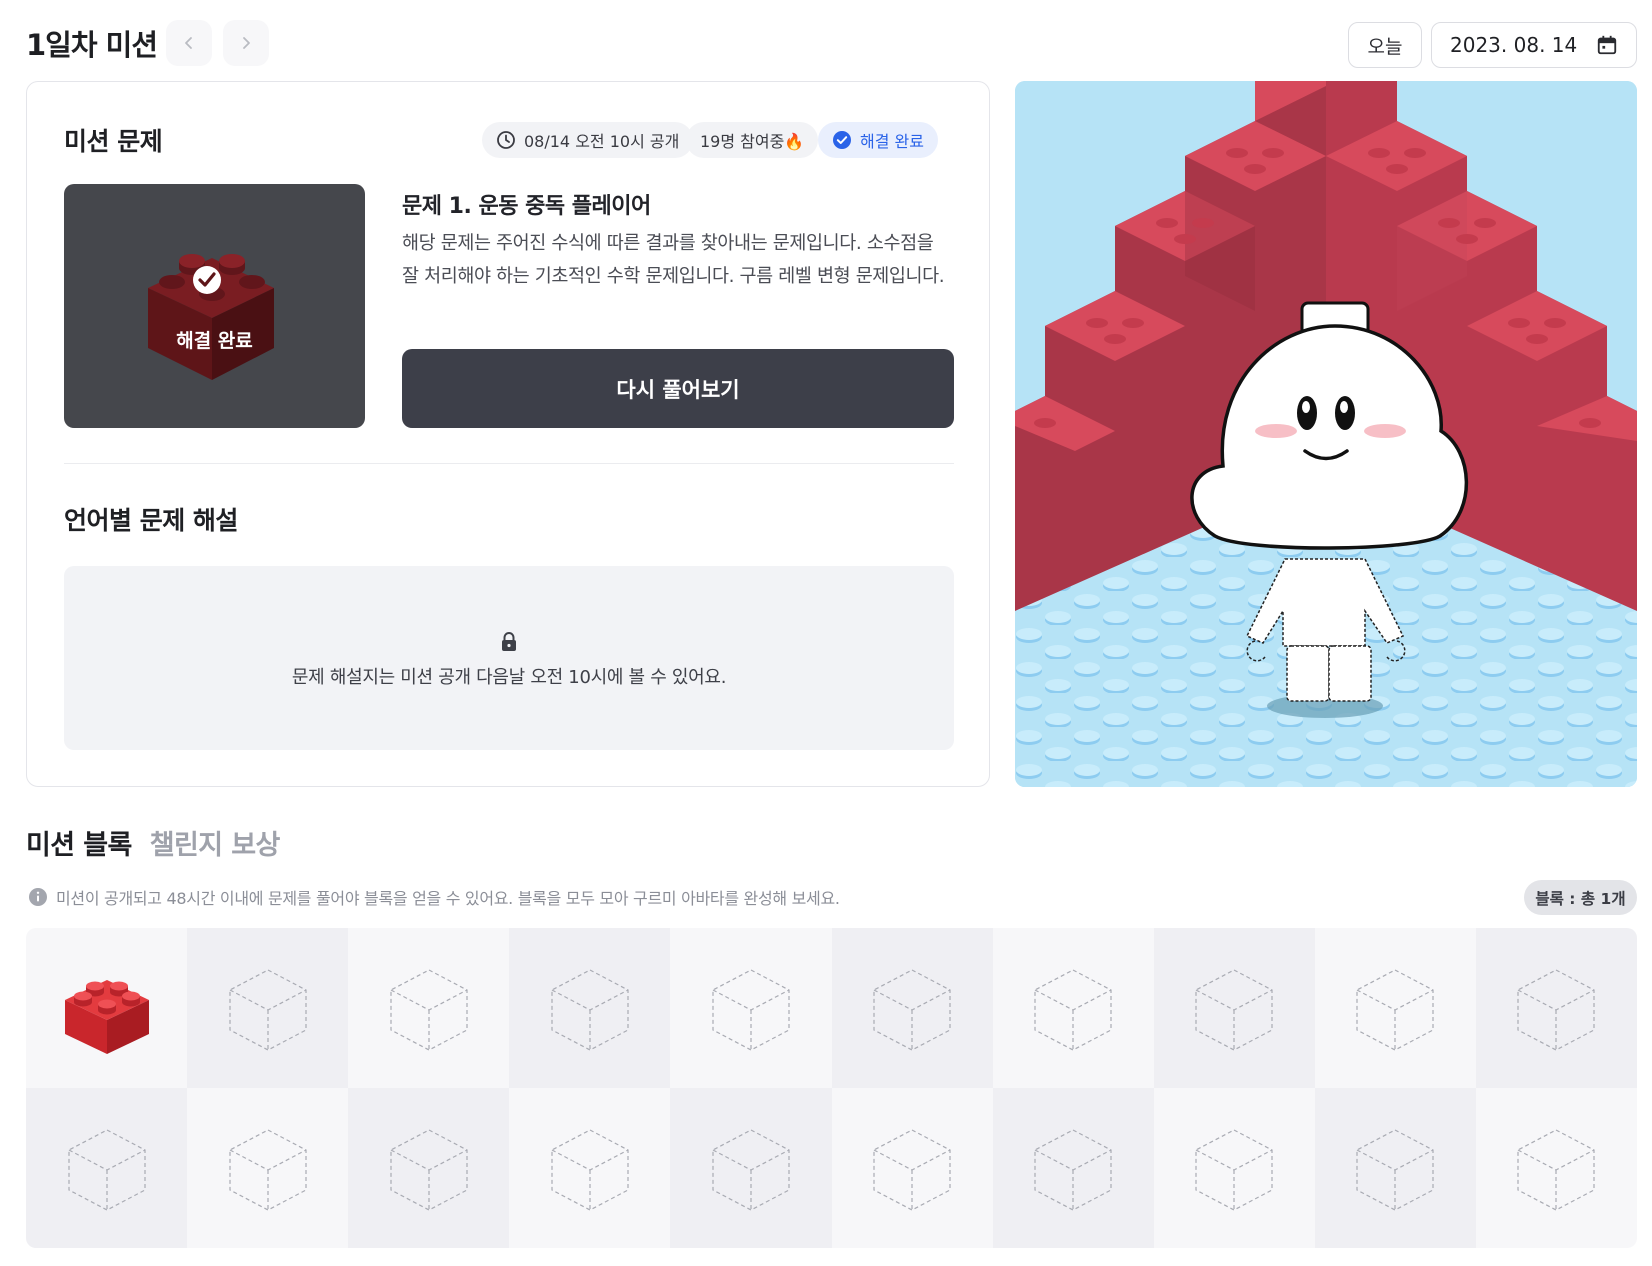  What do you see at coordinates (506, 140) in the screenshot?
I see `clock-icon` at bounding box center [506, 140].